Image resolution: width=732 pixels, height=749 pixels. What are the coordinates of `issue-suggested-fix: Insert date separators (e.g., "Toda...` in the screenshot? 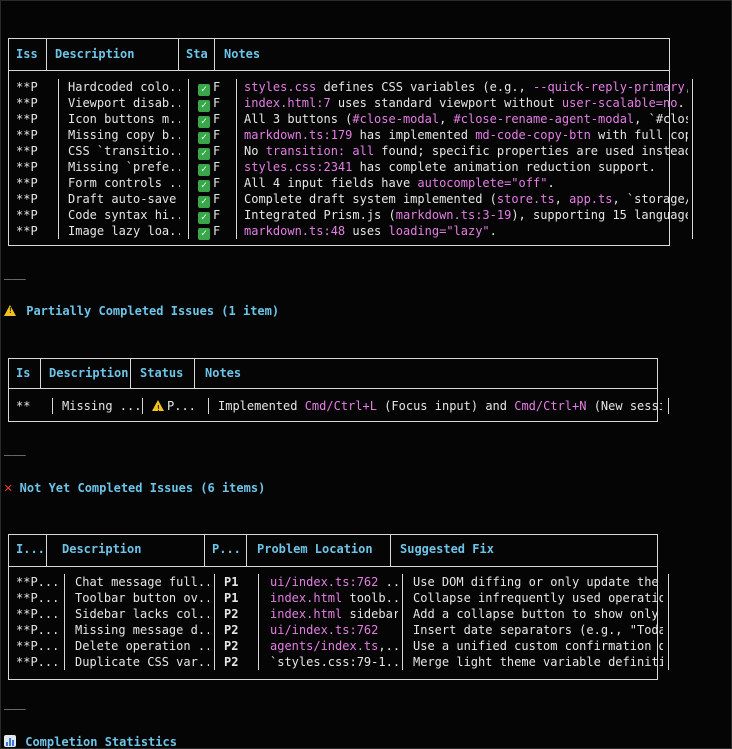 It's located at (538, 630).